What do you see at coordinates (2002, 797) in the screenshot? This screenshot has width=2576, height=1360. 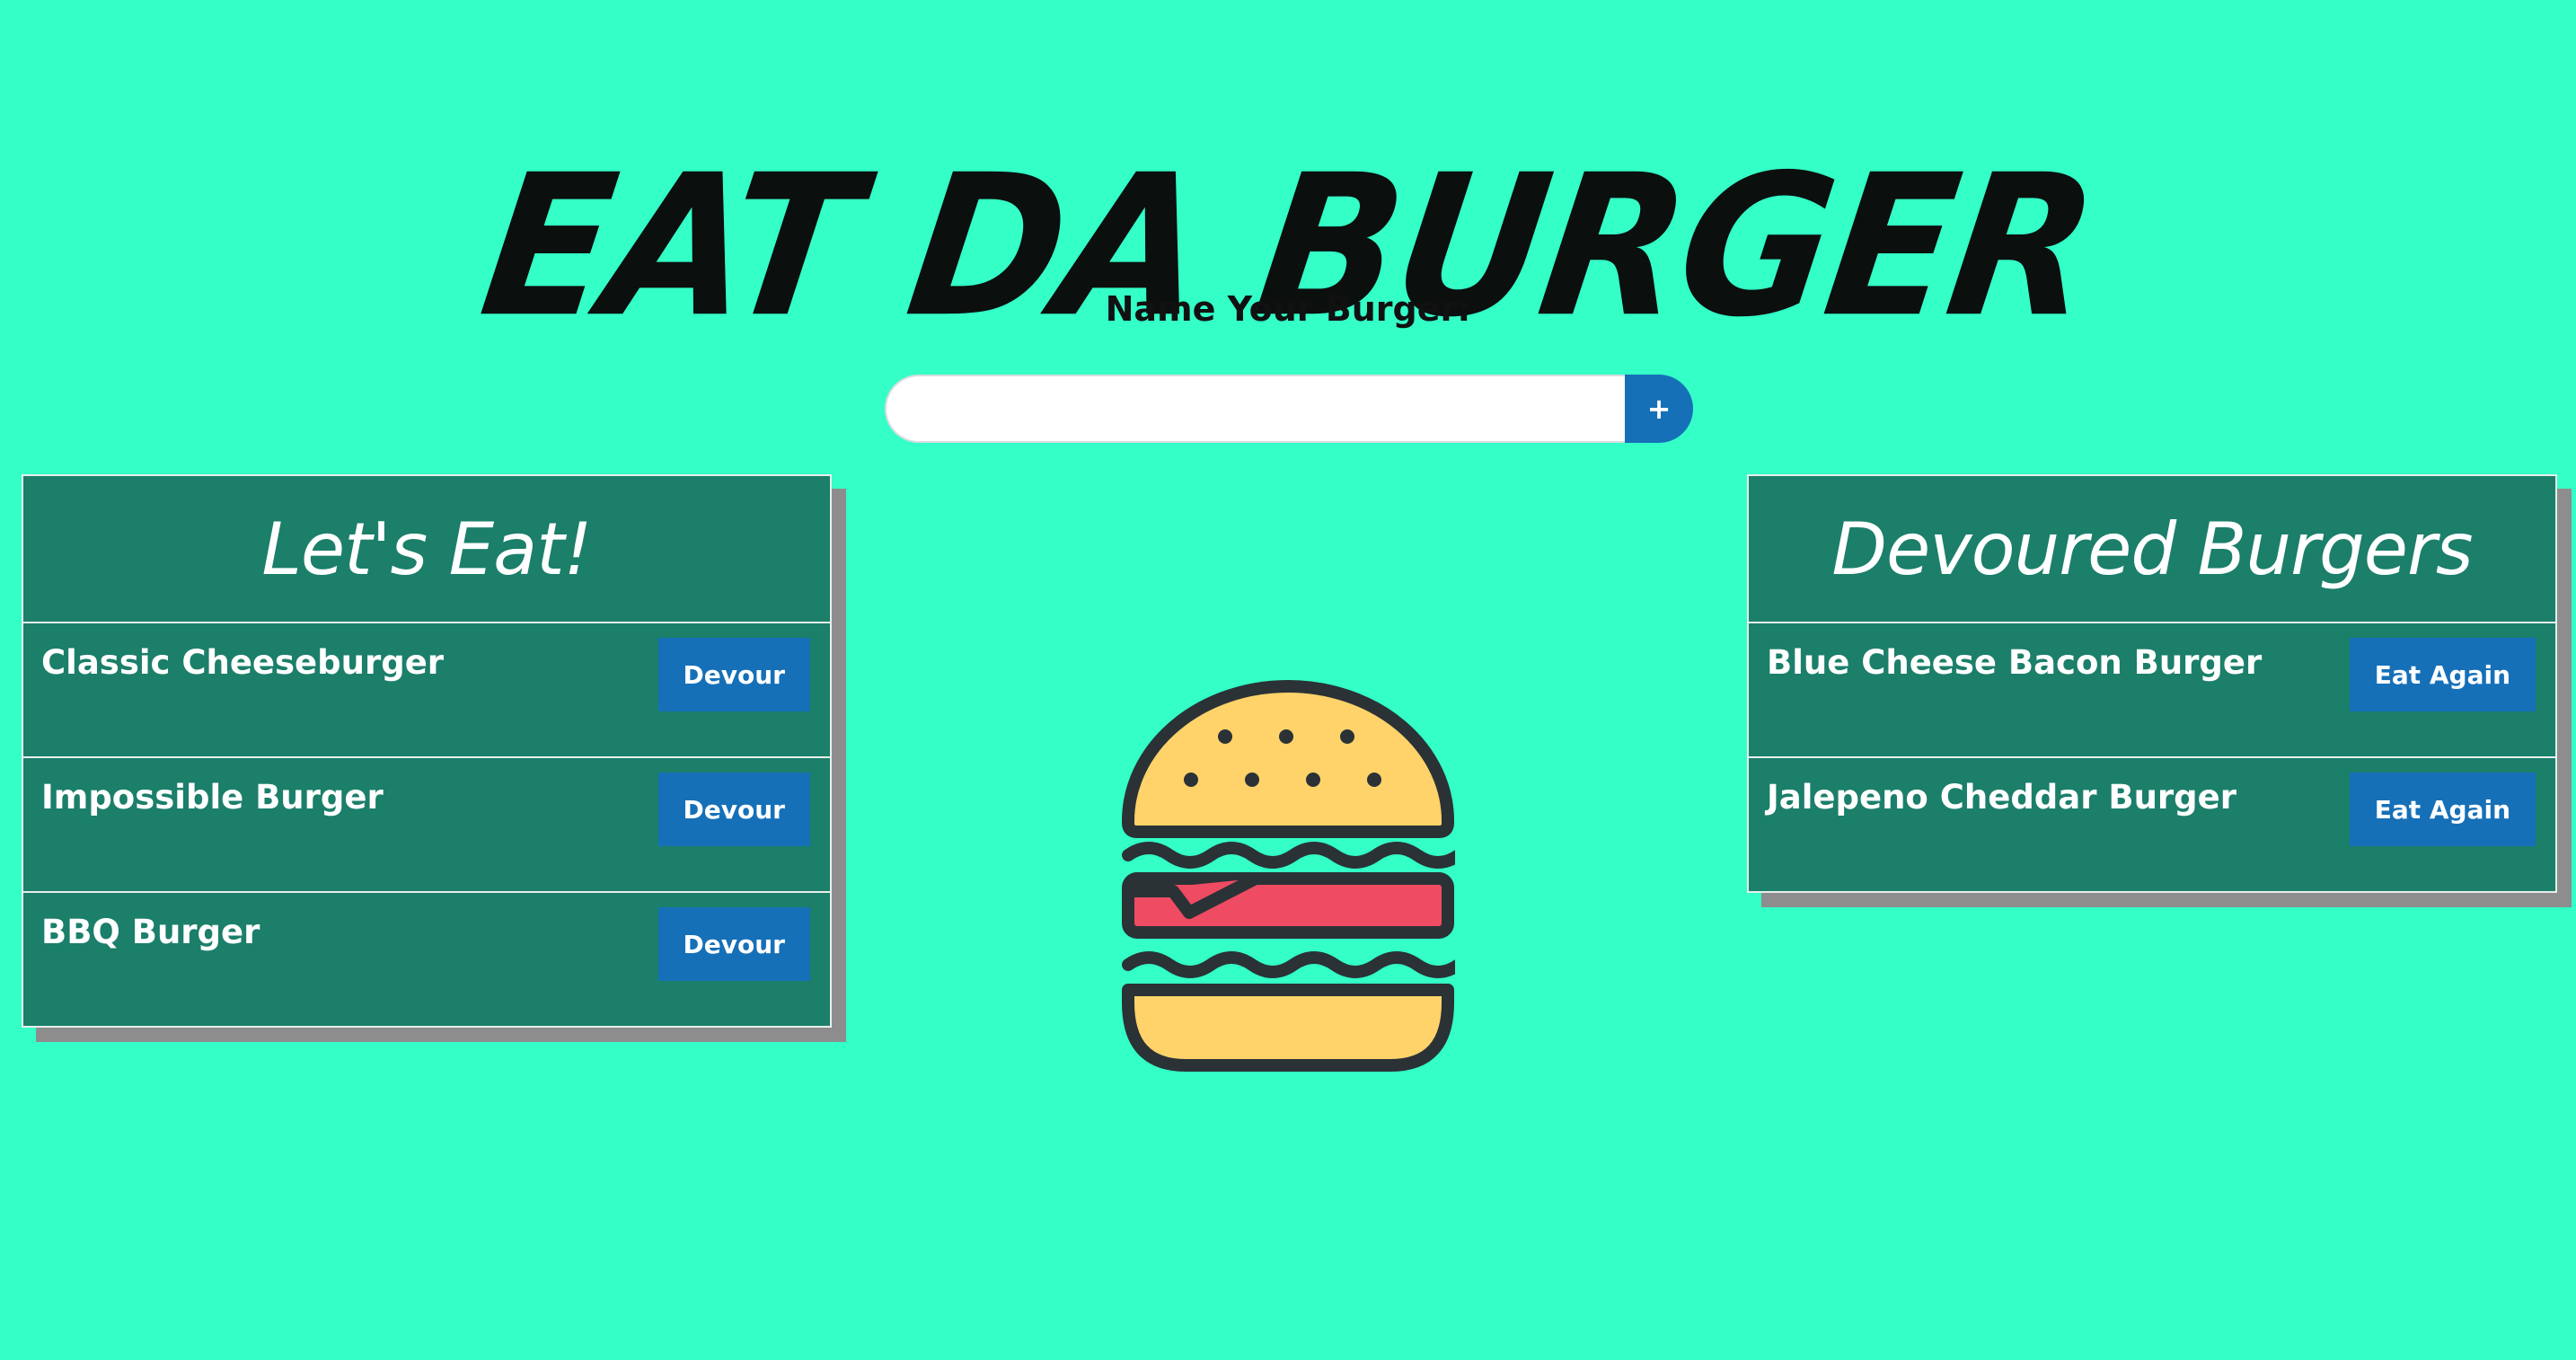 I see `burger-name: Jalepeno Cheddar Burger` at bounding box center [2002, 797].